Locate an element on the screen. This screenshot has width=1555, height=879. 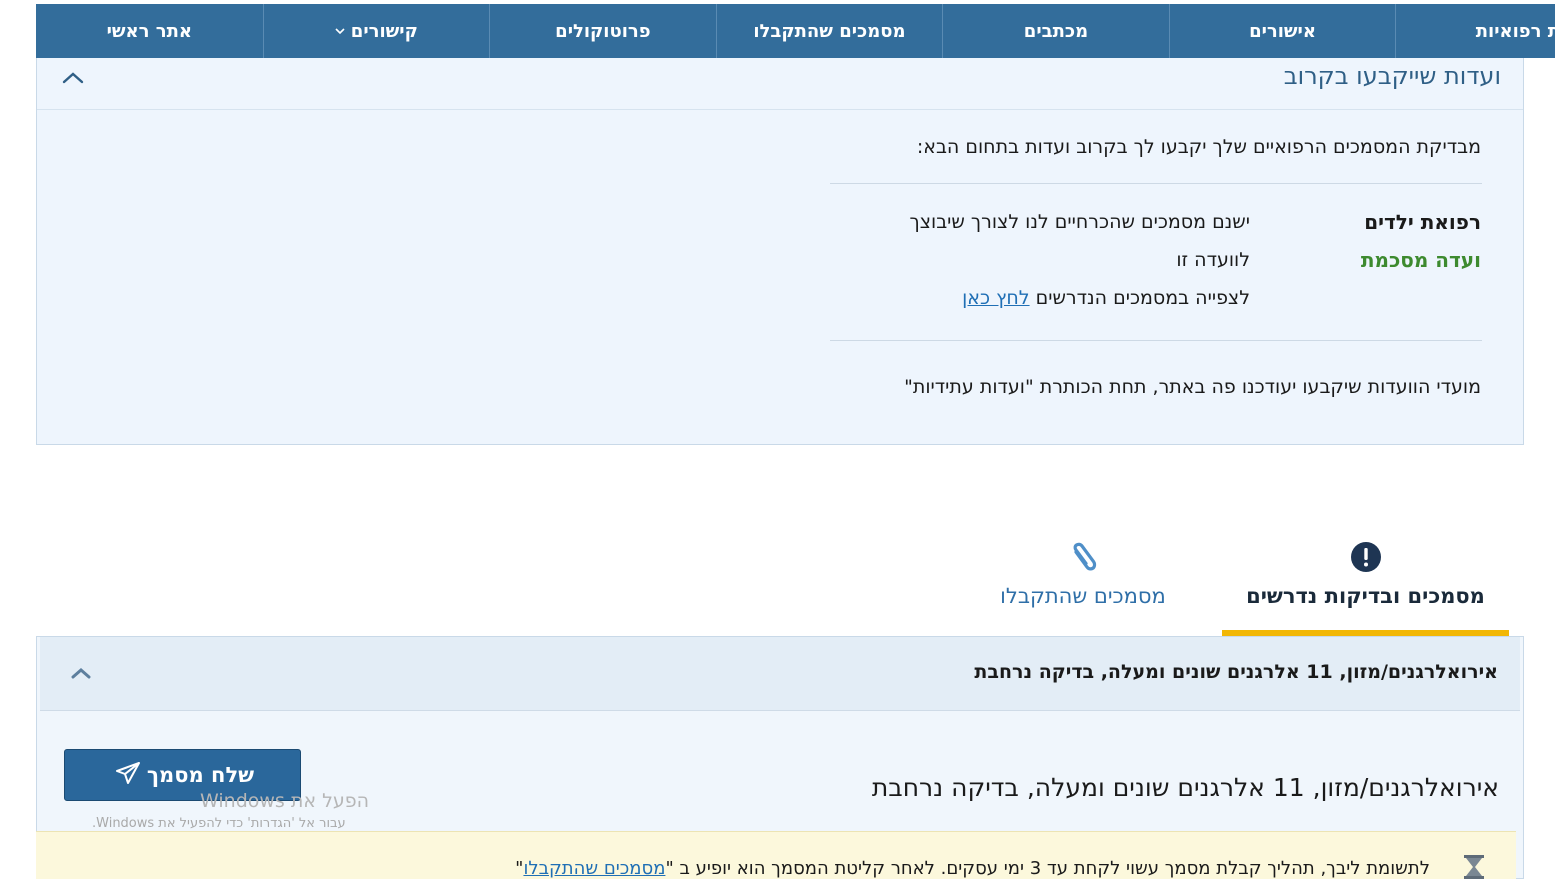
nav-item-links: קישורים is located at coordinates (376, 31).